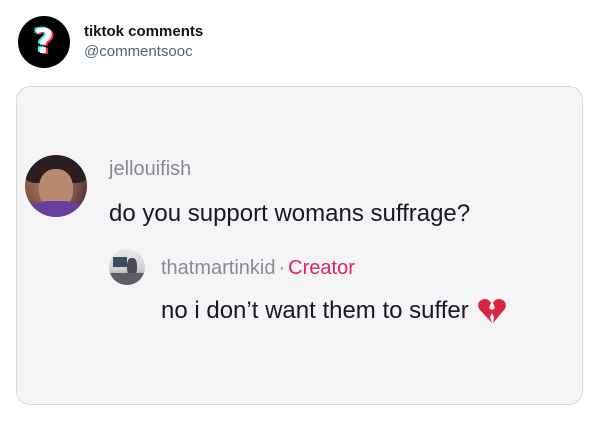 The image size is (599, 421). I want to click on replier-avatar, so click(127, 267).